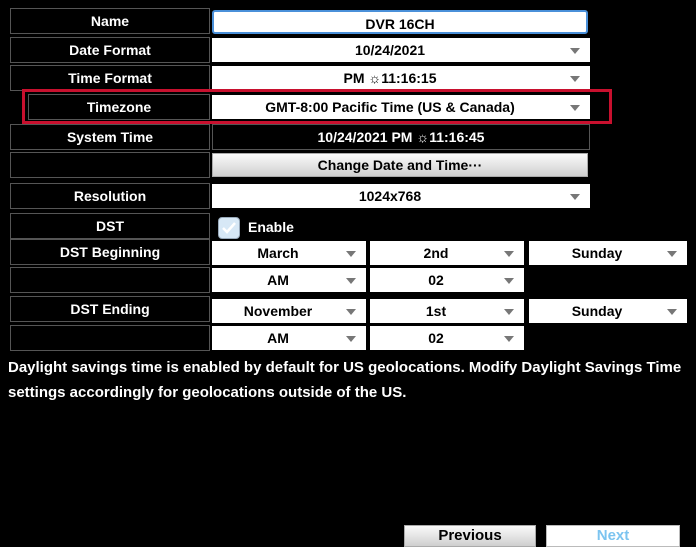 The width and height of the screenshot is (696, 547). Describe the element at coordinates (278, 338) in the screenshot. I see `dst-ending-ampm-value: AM` at that location.